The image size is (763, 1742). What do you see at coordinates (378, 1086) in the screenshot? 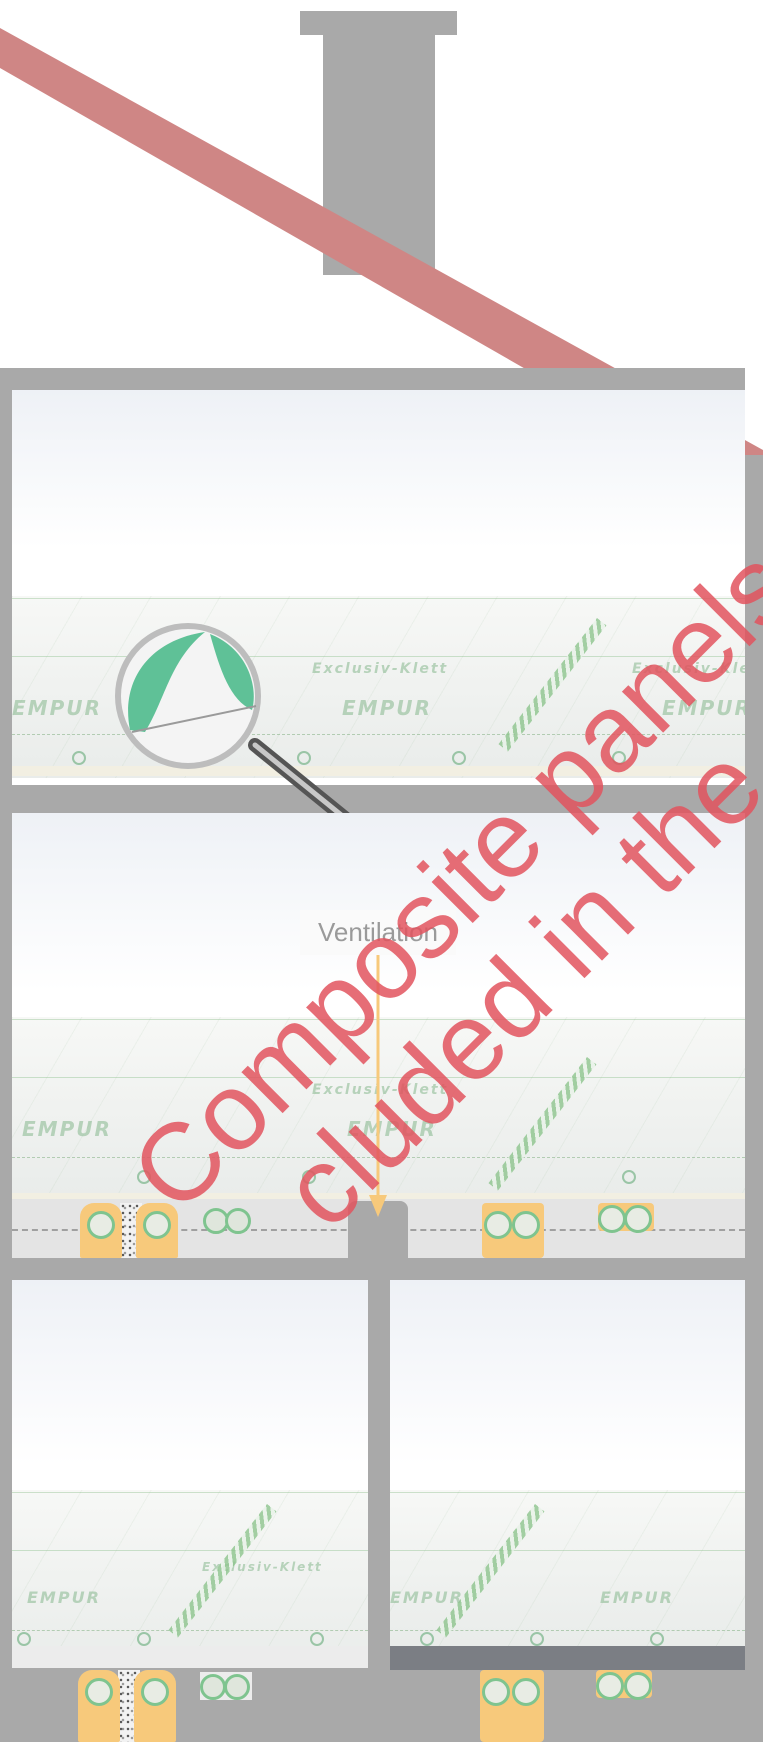
I see `arrow-down-icon` at bounding box center [378, 1086].